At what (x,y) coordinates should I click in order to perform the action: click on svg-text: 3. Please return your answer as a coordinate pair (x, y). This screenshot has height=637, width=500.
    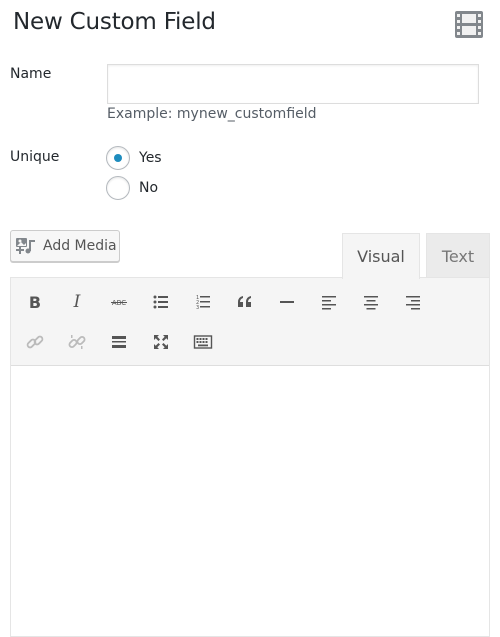
    Looking at the image, I should click on (197, 308).